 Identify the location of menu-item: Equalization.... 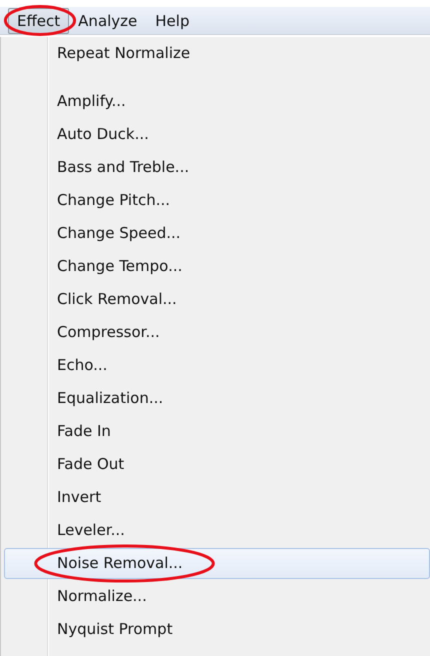
(217, 398).